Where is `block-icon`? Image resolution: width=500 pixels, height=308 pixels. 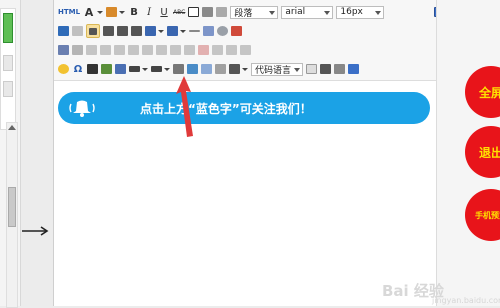 block-icon is located at coordinates (206, 69).